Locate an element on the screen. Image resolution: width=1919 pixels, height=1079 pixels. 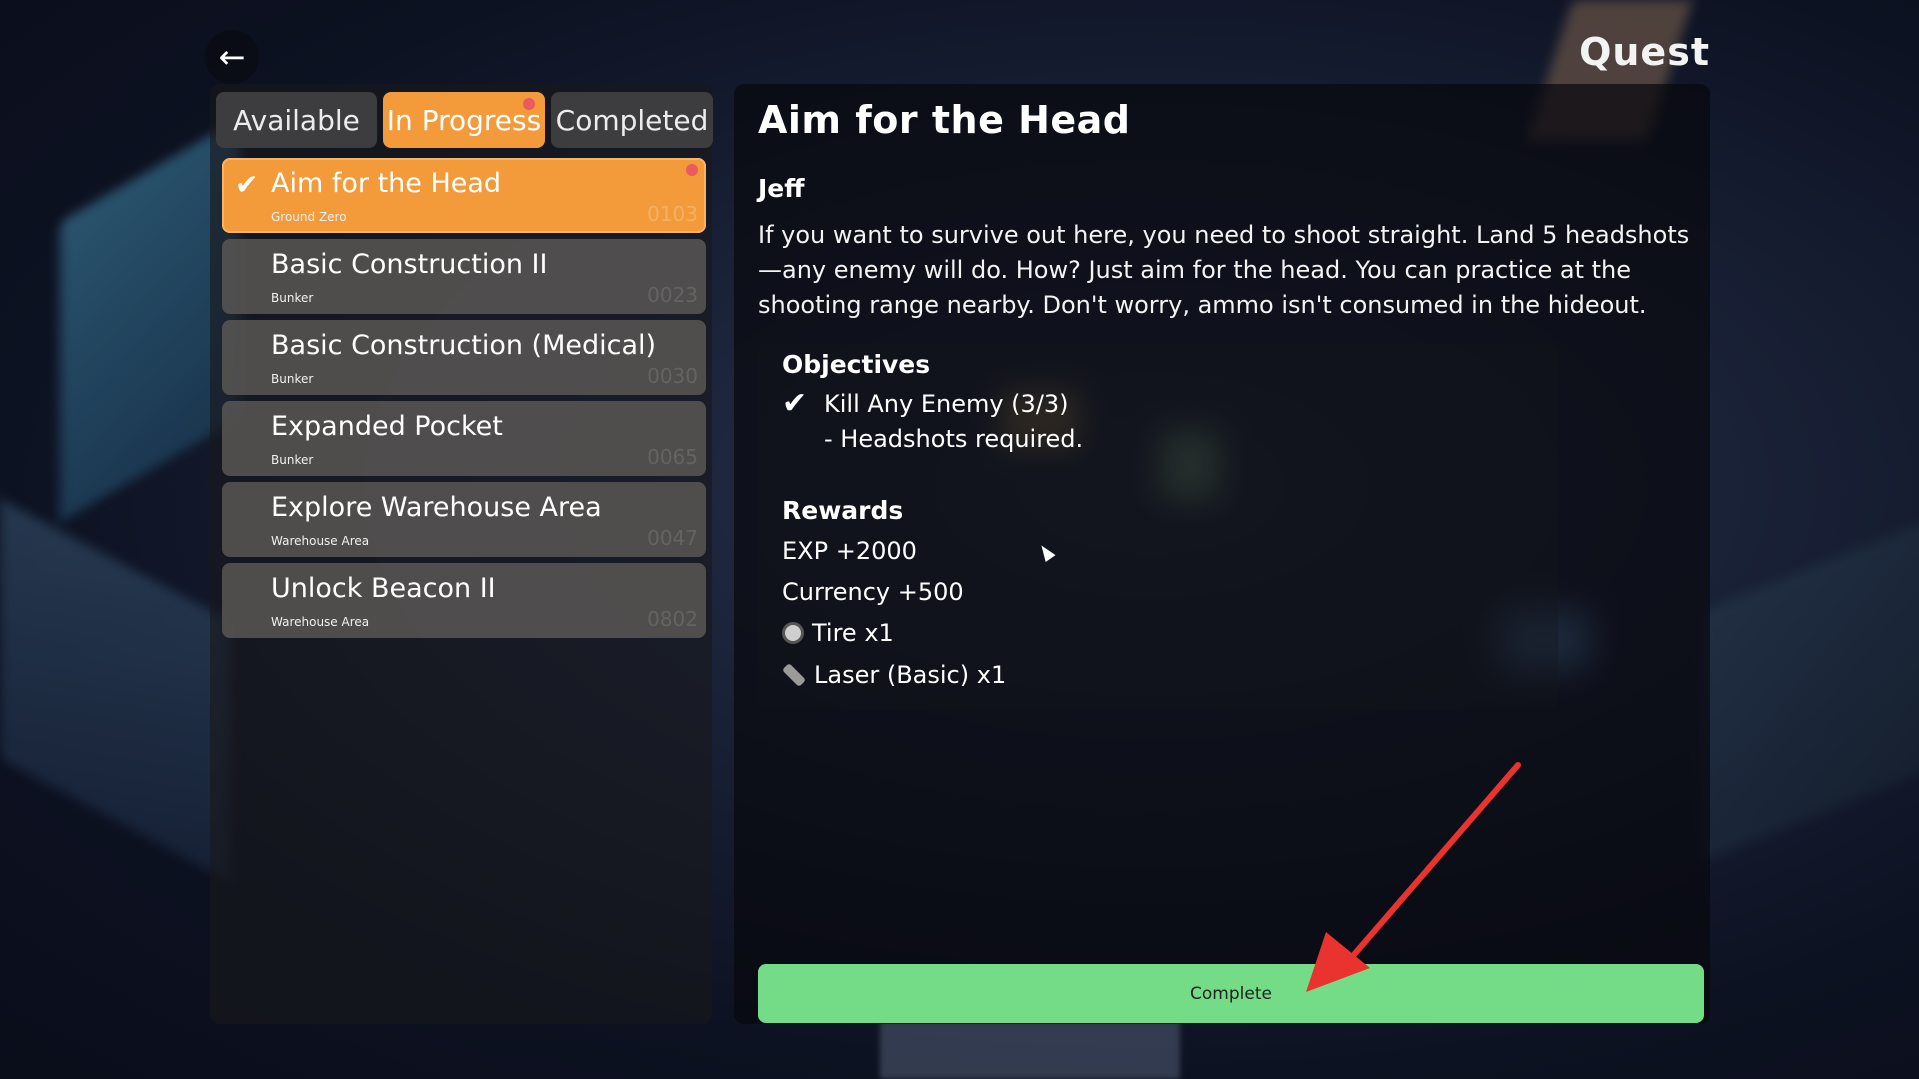
tab-available: Available is located at coordinates (296, 120).